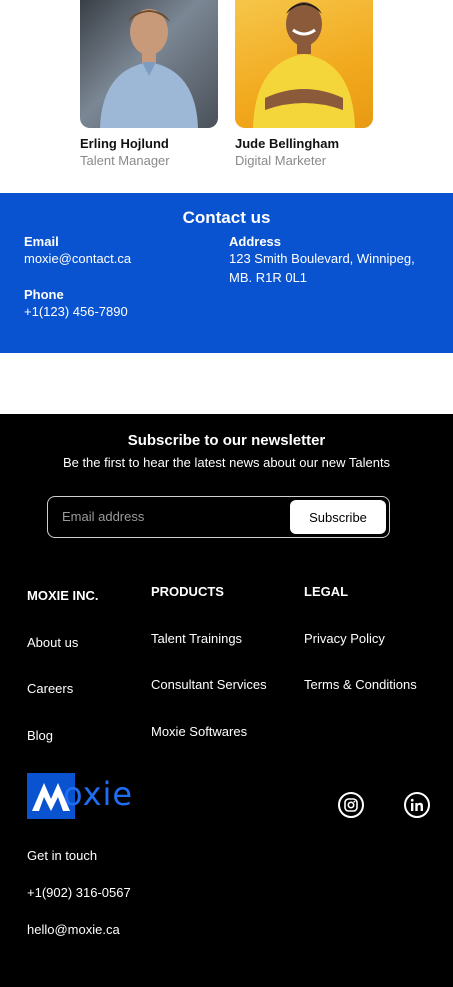  What do you see at coordinates (41, 241) in the screenshot?
I see `email-label: Email` at bounding box center [41, 241].